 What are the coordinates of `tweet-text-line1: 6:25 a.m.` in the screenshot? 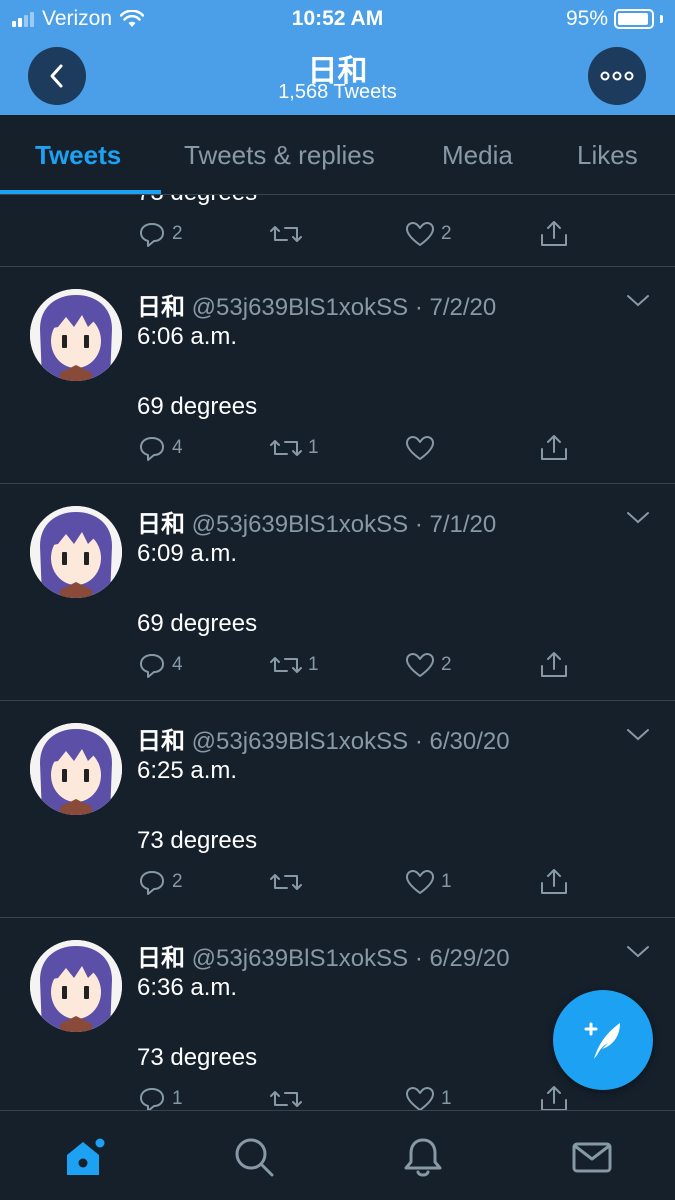 It's located at (187, 770).